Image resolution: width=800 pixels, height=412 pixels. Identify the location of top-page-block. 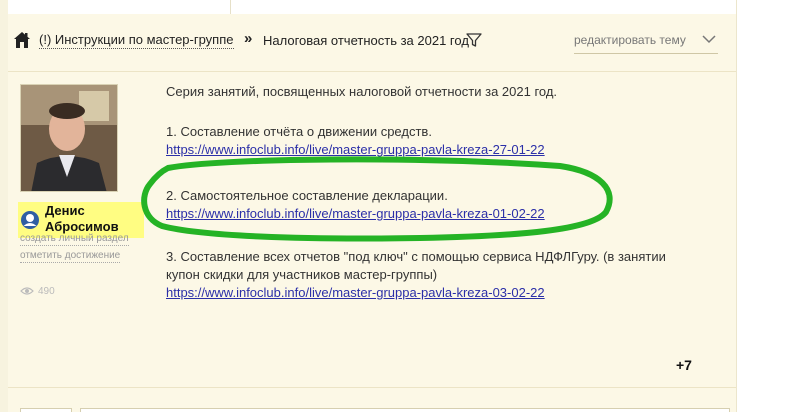
(483, 7).